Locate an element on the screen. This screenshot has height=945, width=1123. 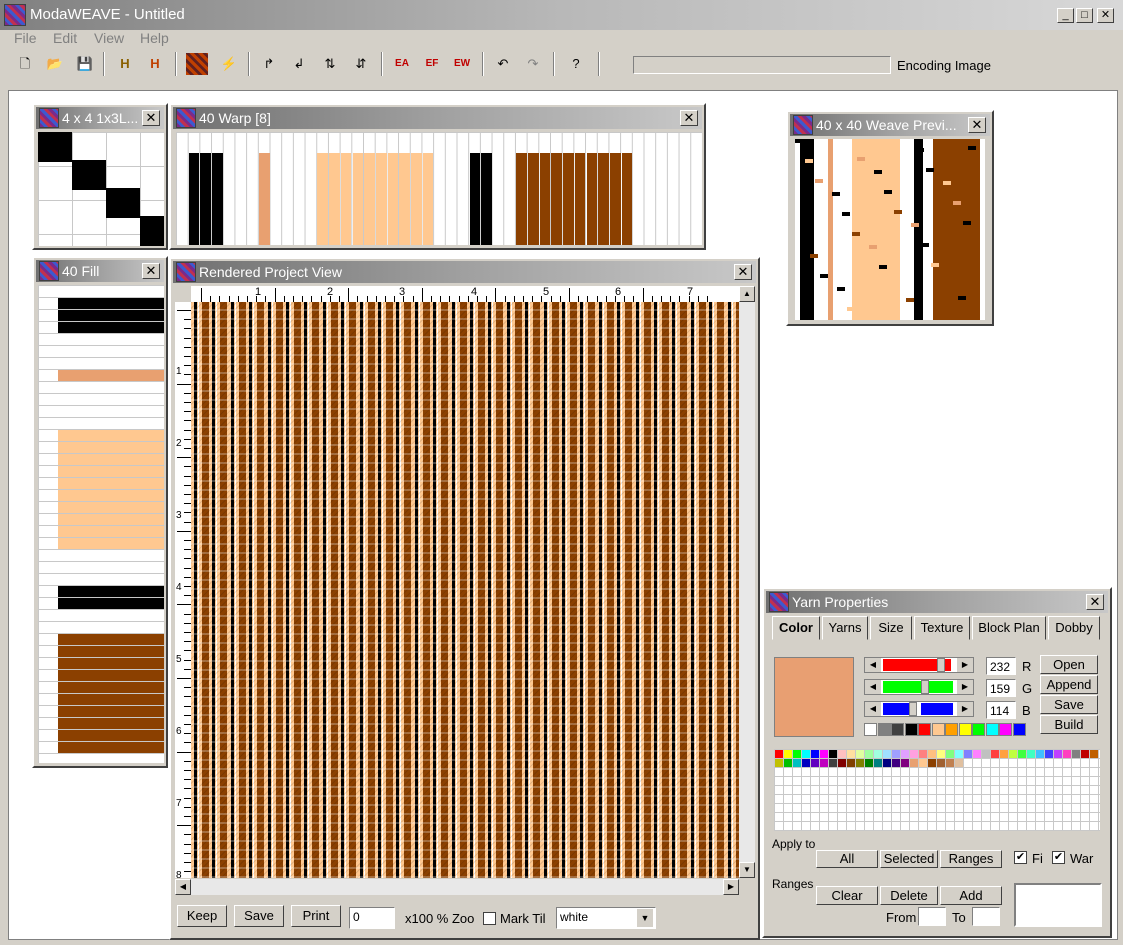
warp-checkbox: ✔ is located at coordinates (1058, 857).